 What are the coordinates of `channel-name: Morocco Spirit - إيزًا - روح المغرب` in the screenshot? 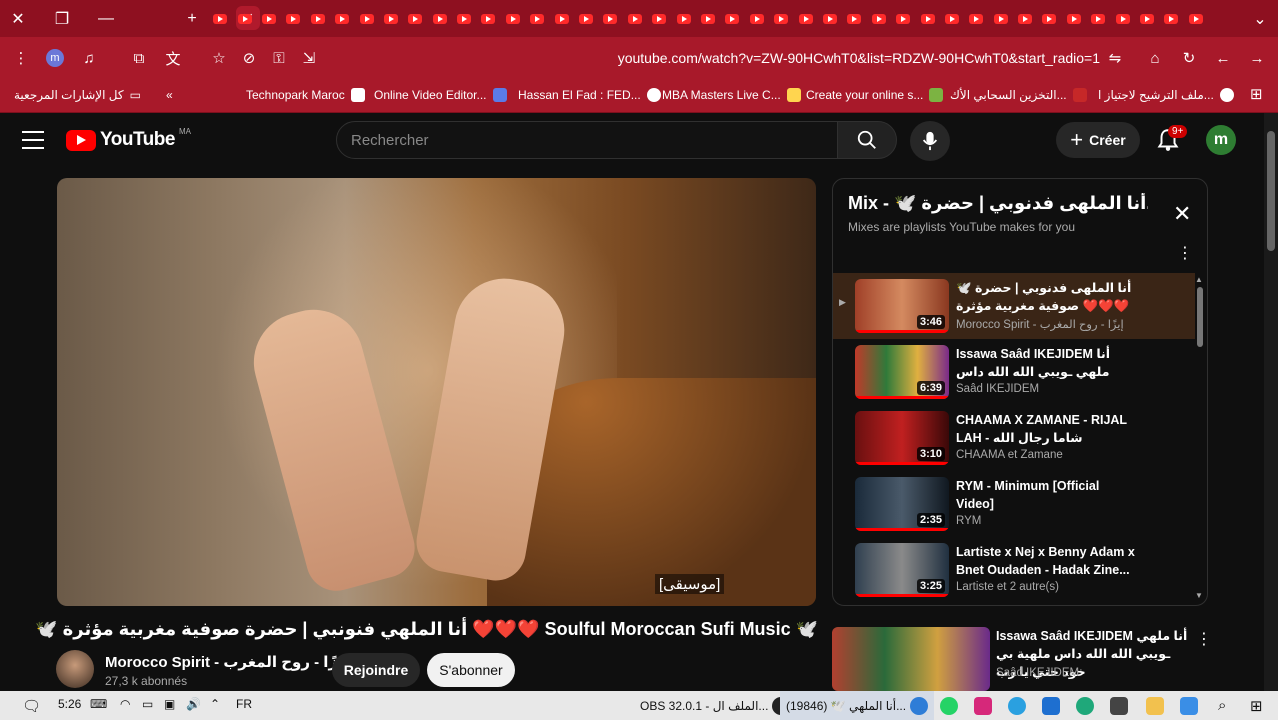 It's located at (227, 662).